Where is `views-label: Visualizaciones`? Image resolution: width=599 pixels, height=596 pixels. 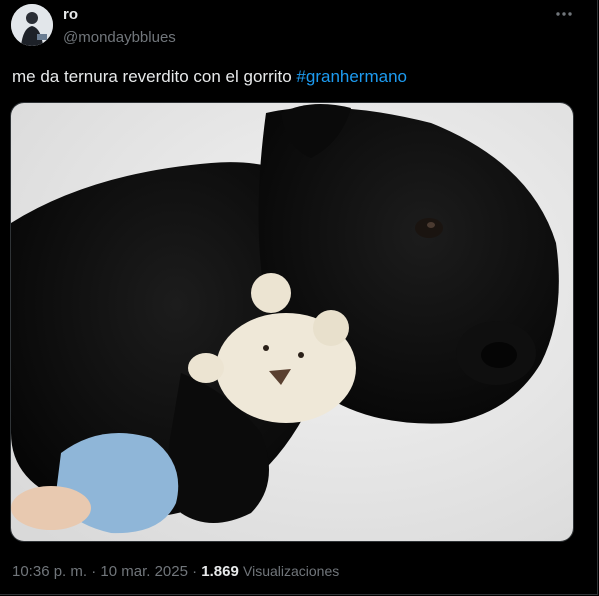
views-label: Visualizaciones is located at coordinates (291, 571).